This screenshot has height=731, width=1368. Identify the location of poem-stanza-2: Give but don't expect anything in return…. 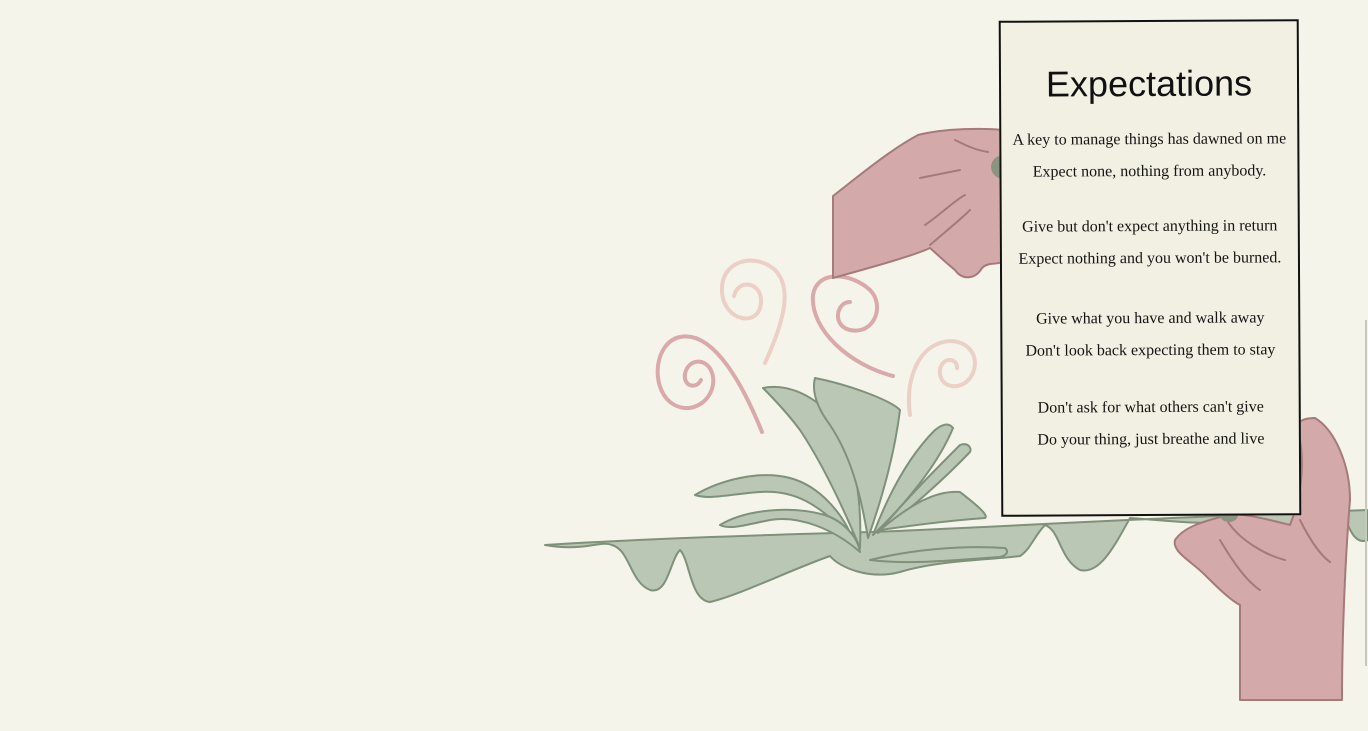
(1150, 243).